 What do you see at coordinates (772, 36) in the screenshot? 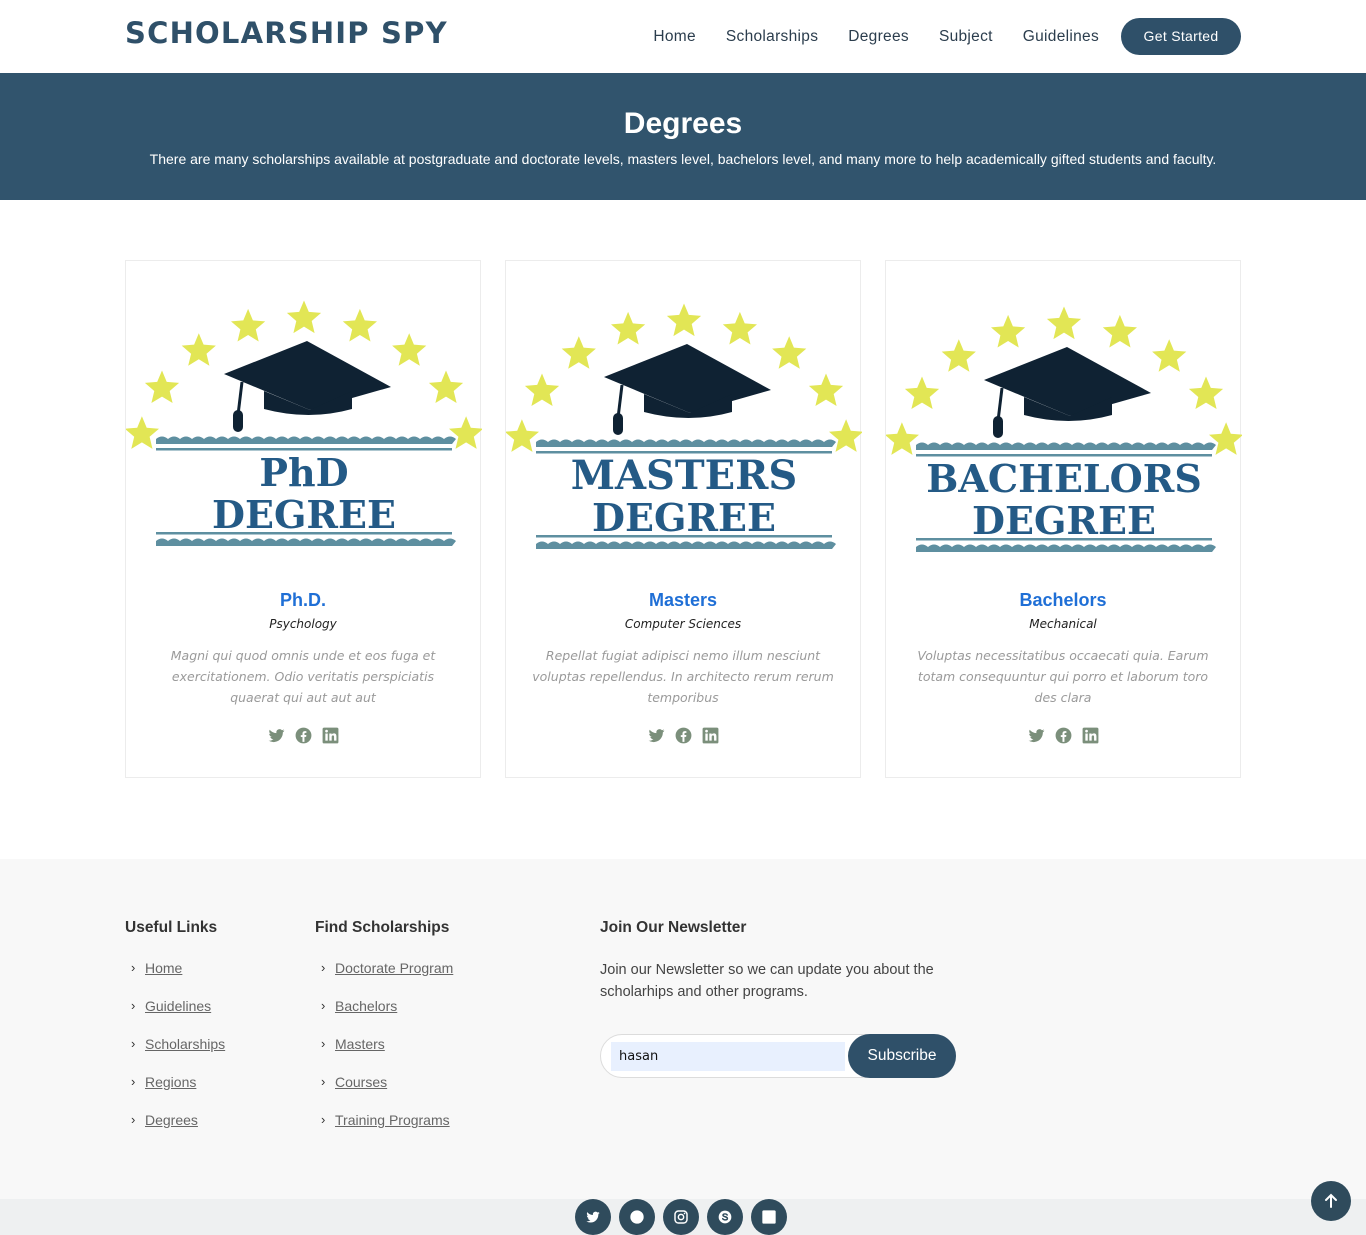
I see `nav-scholarships: Scholarships` at bounding box center [772, 36].